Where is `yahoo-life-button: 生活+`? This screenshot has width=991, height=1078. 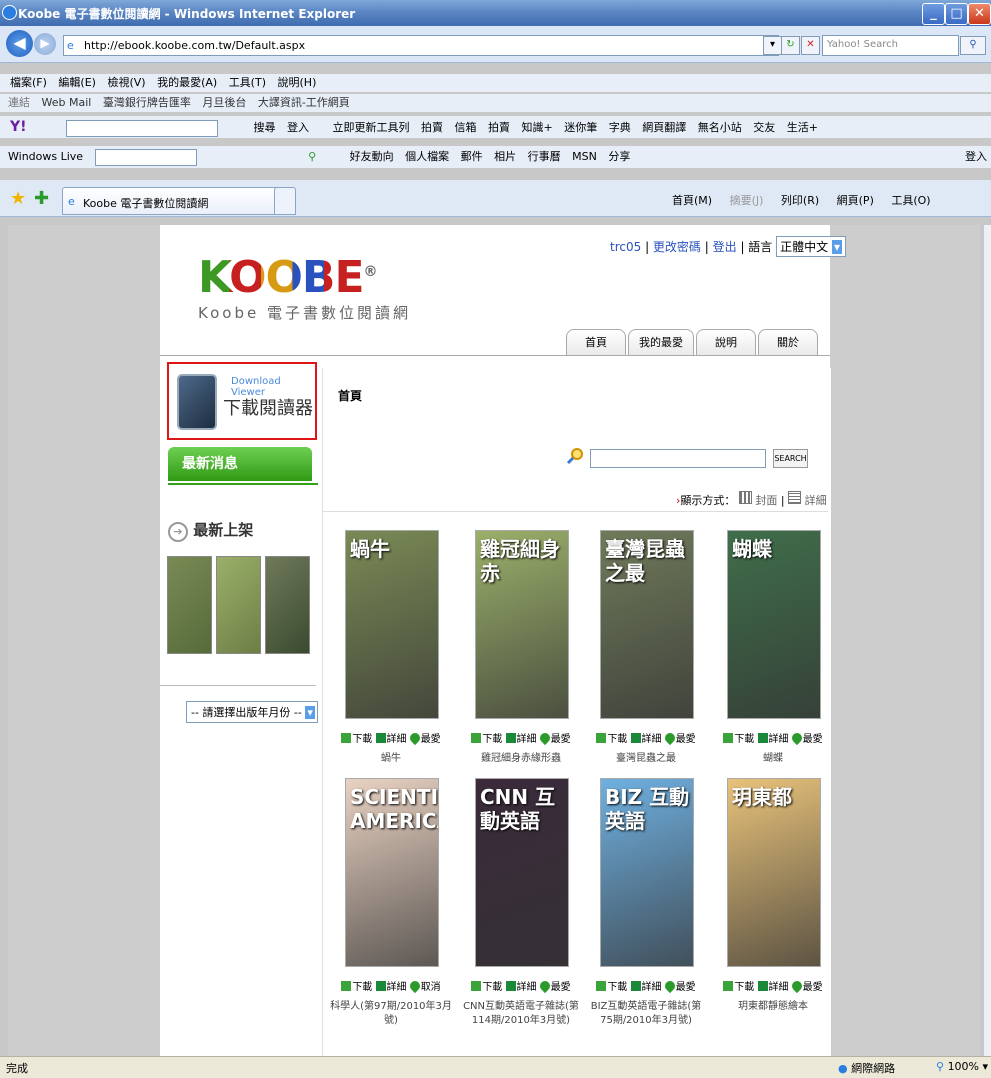 yahoo-life-button: 生活+ is located at coordinates (802, 128).